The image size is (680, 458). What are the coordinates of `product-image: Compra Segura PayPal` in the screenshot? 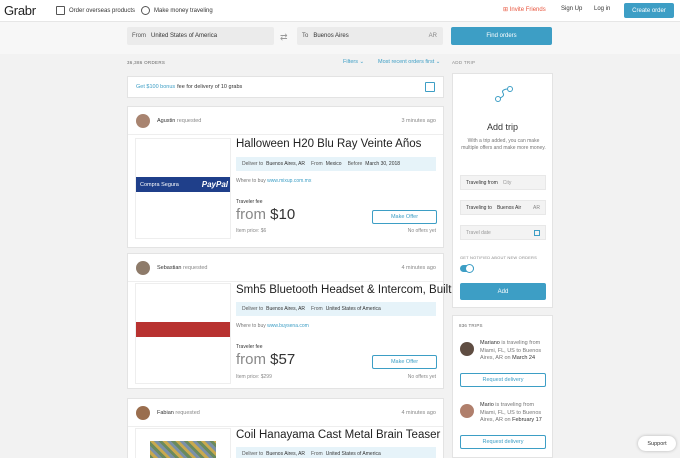 It's located at (183, 188).